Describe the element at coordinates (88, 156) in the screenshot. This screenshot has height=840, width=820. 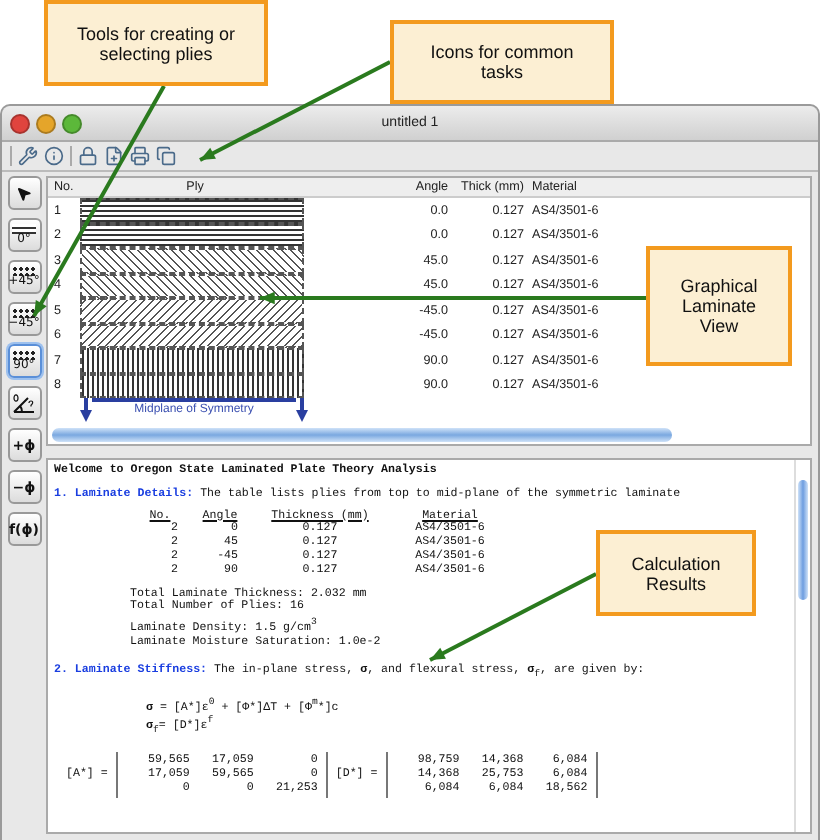
I see `lock-icon` at that location.